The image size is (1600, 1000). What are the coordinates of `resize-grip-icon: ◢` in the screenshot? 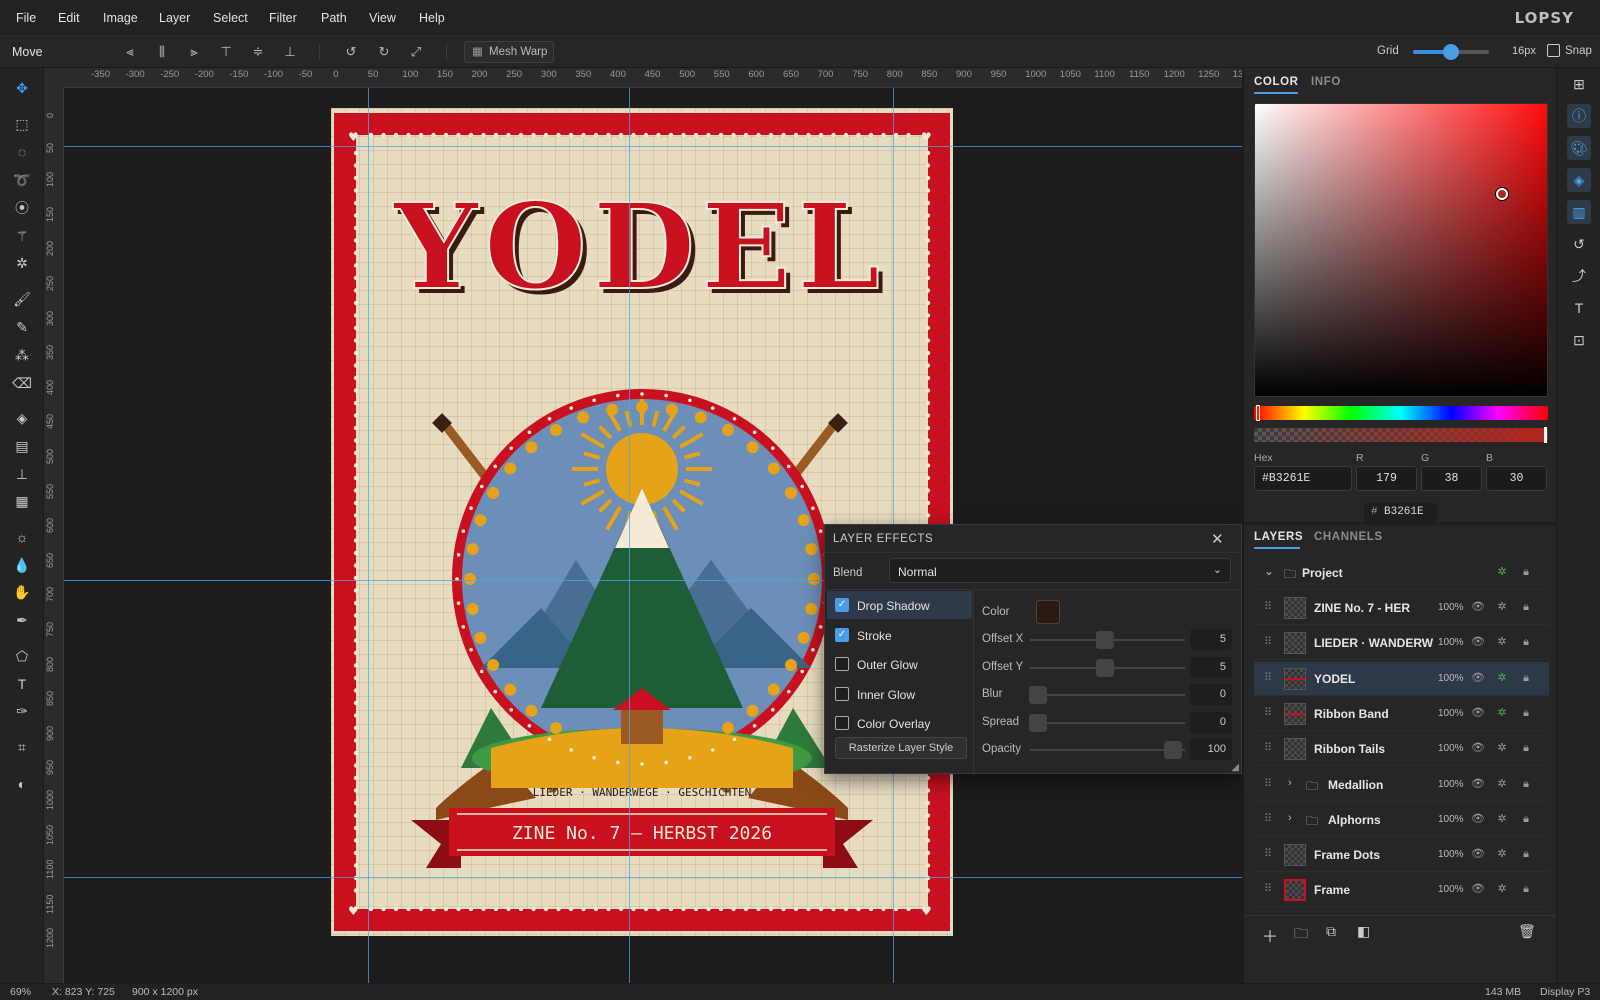 It's located at (1235, 767).